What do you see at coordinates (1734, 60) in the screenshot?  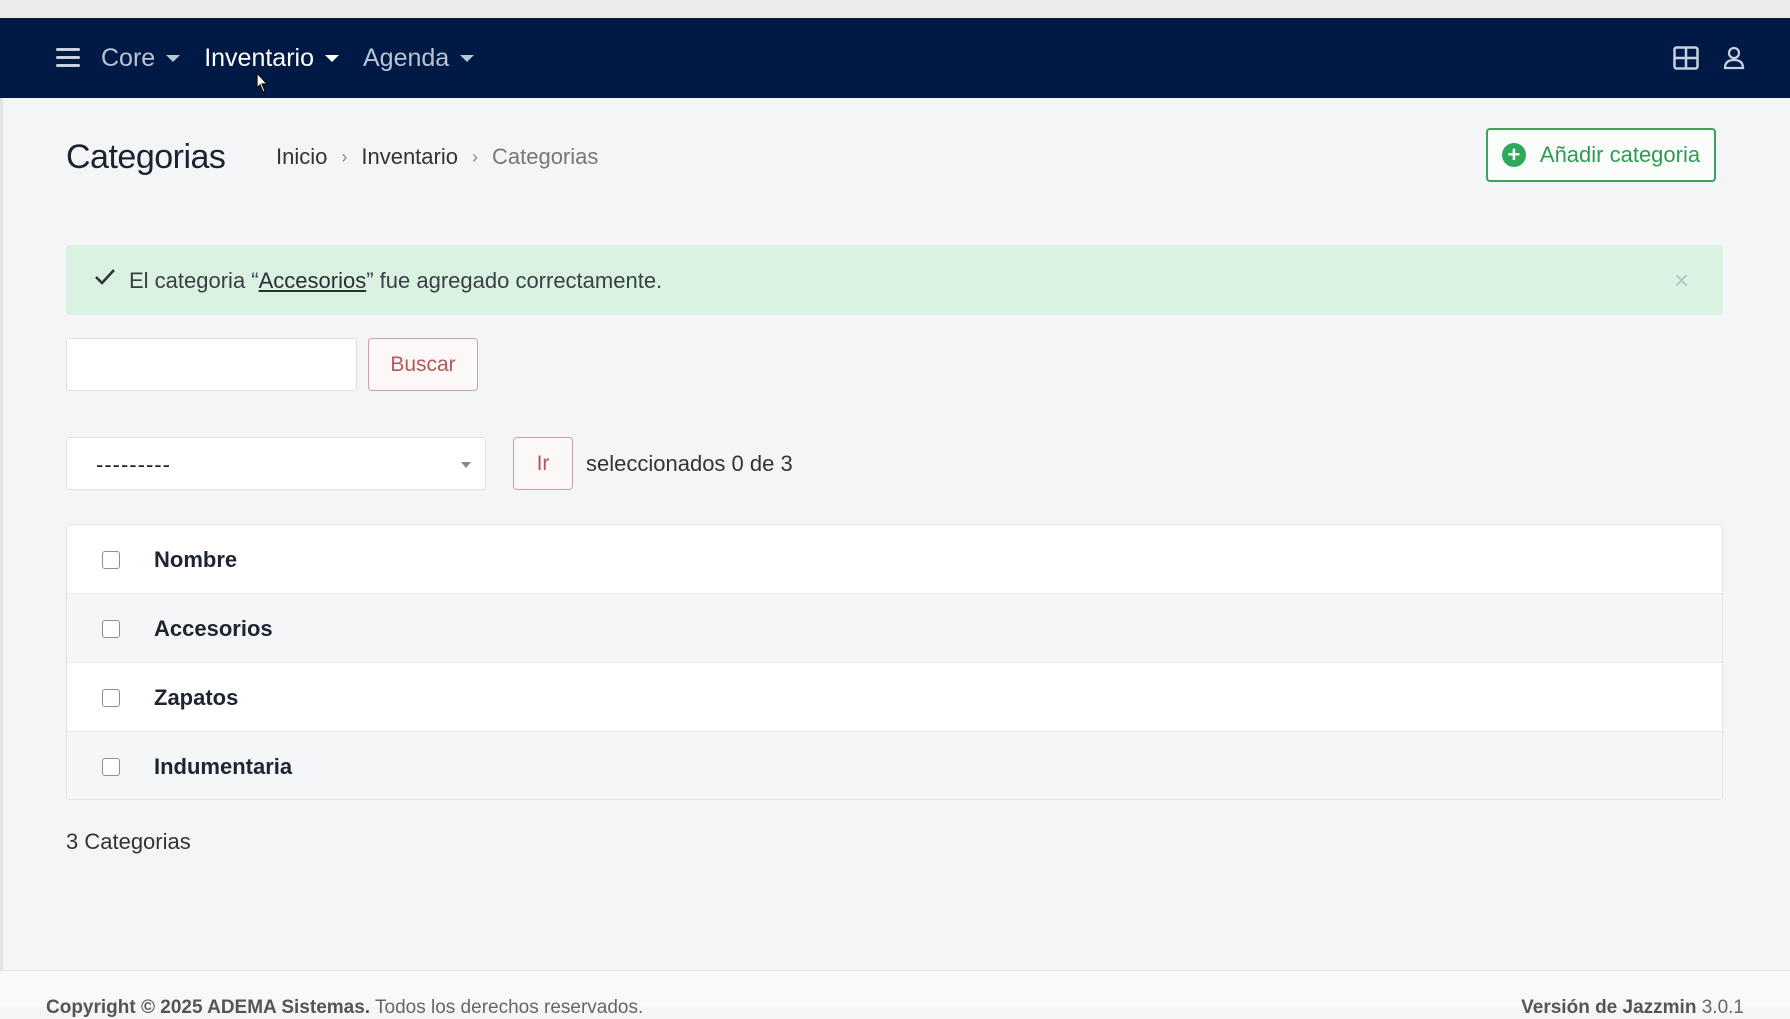 I see `user-icon` at bounding box center [1734, 60].